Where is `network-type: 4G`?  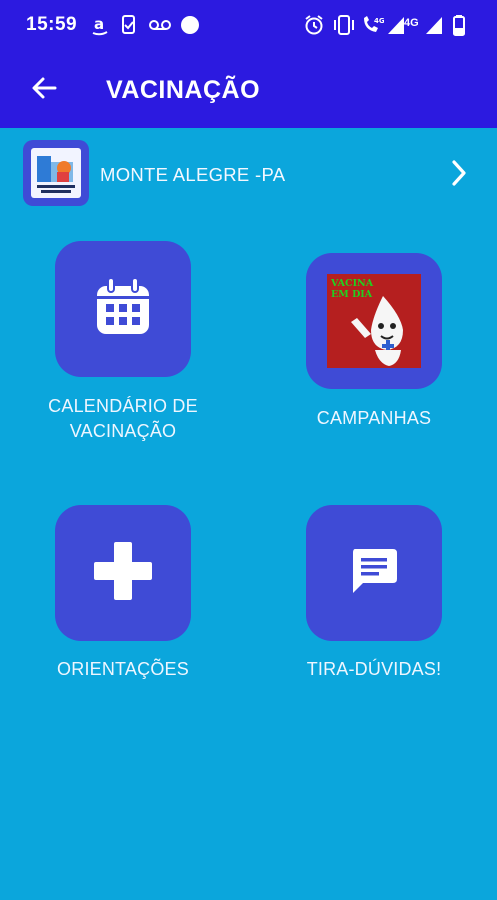 network-type: 4G is located at coordinates (411, 23).